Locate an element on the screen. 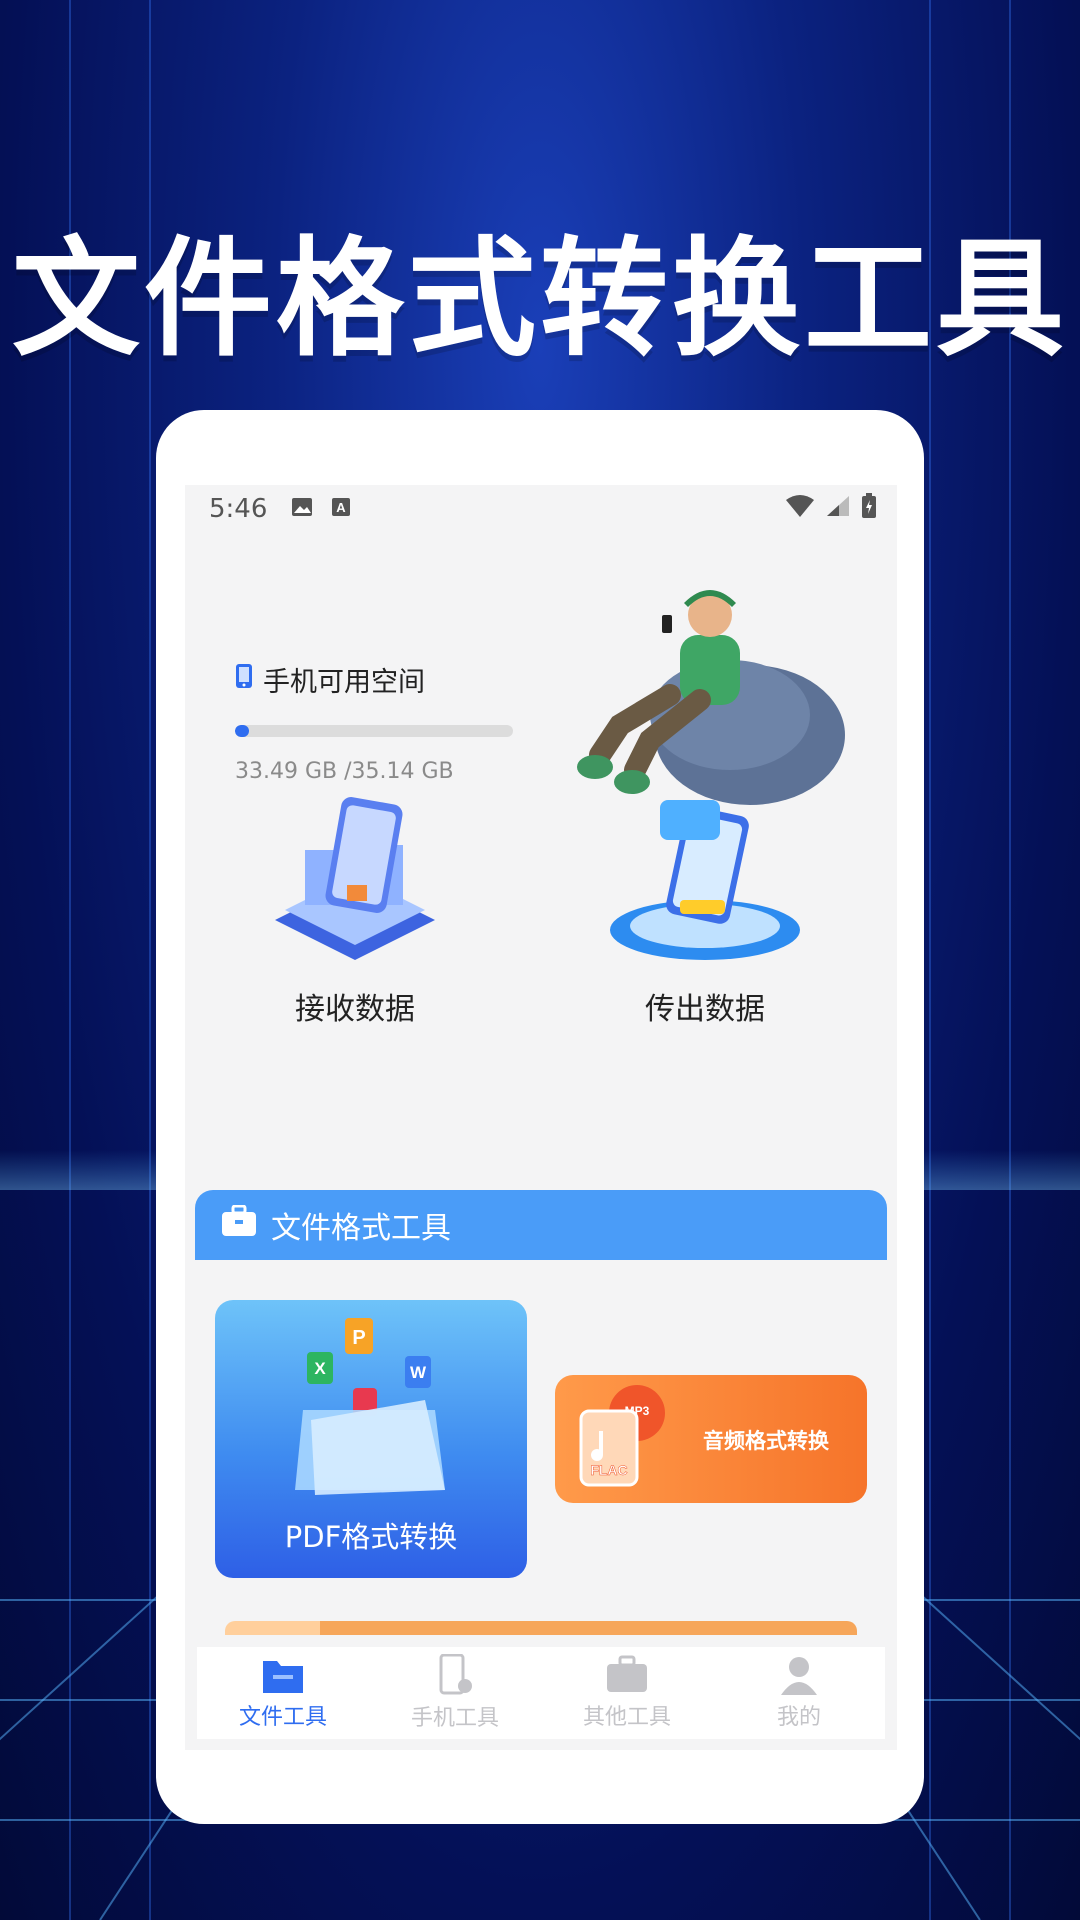  storage-title-row: 手机可用空间 is located at coordinates (380, 679).